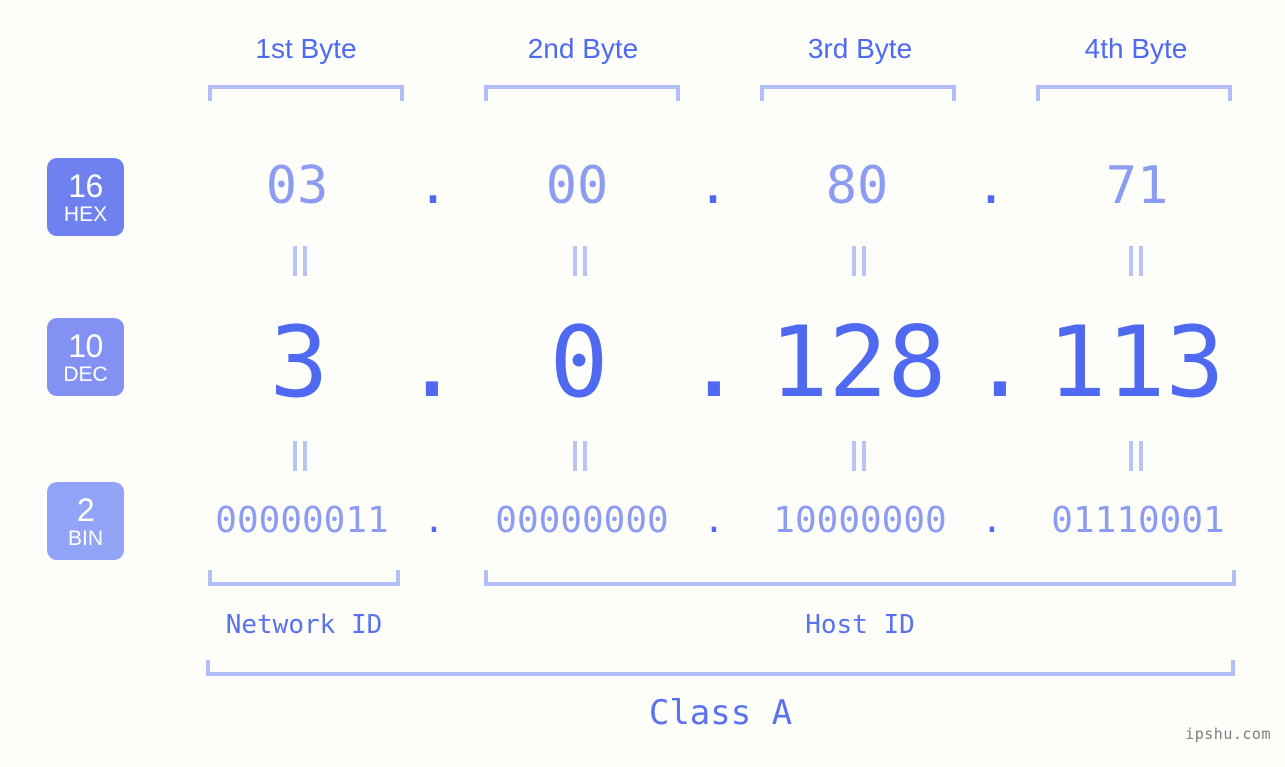  I want to click on bin-byte-4: 01110001, so click(1138, 520).